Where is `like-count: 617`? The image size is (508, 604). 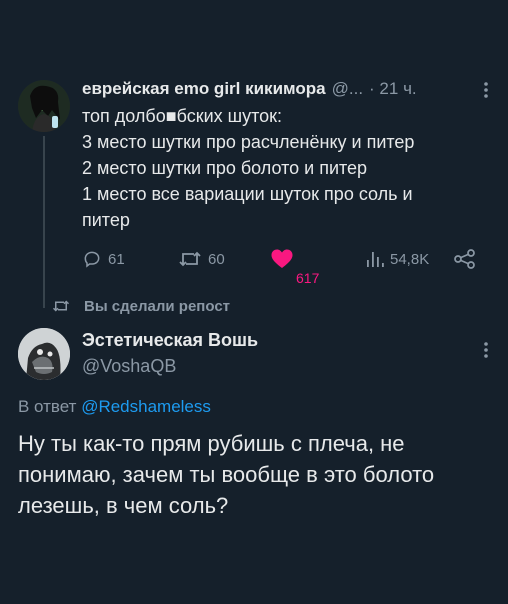
like-count: 617 is located at coordinates (308, 278).